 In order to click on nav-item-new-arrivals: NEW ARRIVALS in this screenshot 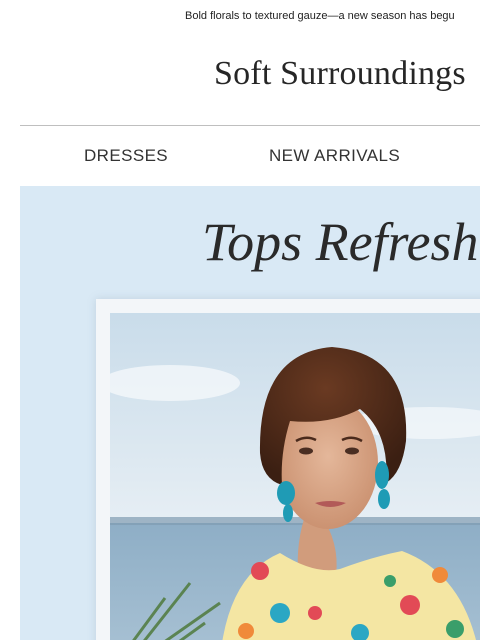, I will do `click(334, 156)`.